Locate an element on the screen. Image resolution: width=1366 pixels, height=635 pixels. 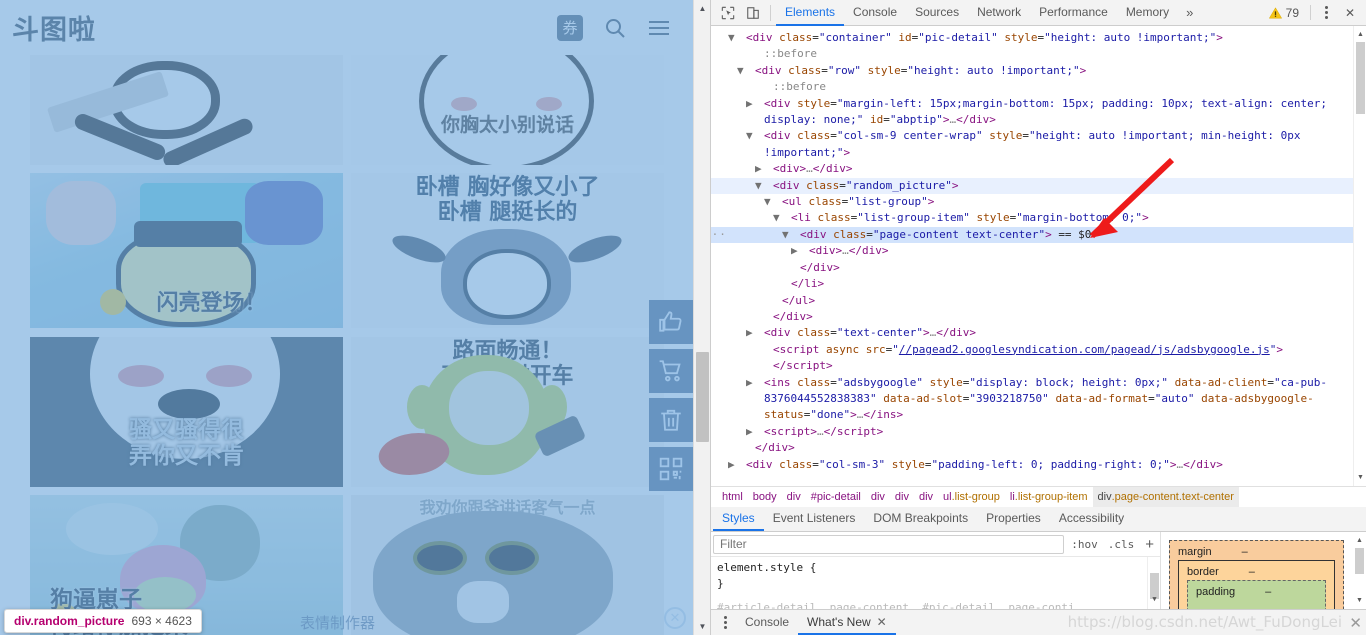
search-icon is located at coordinates (615, 28).